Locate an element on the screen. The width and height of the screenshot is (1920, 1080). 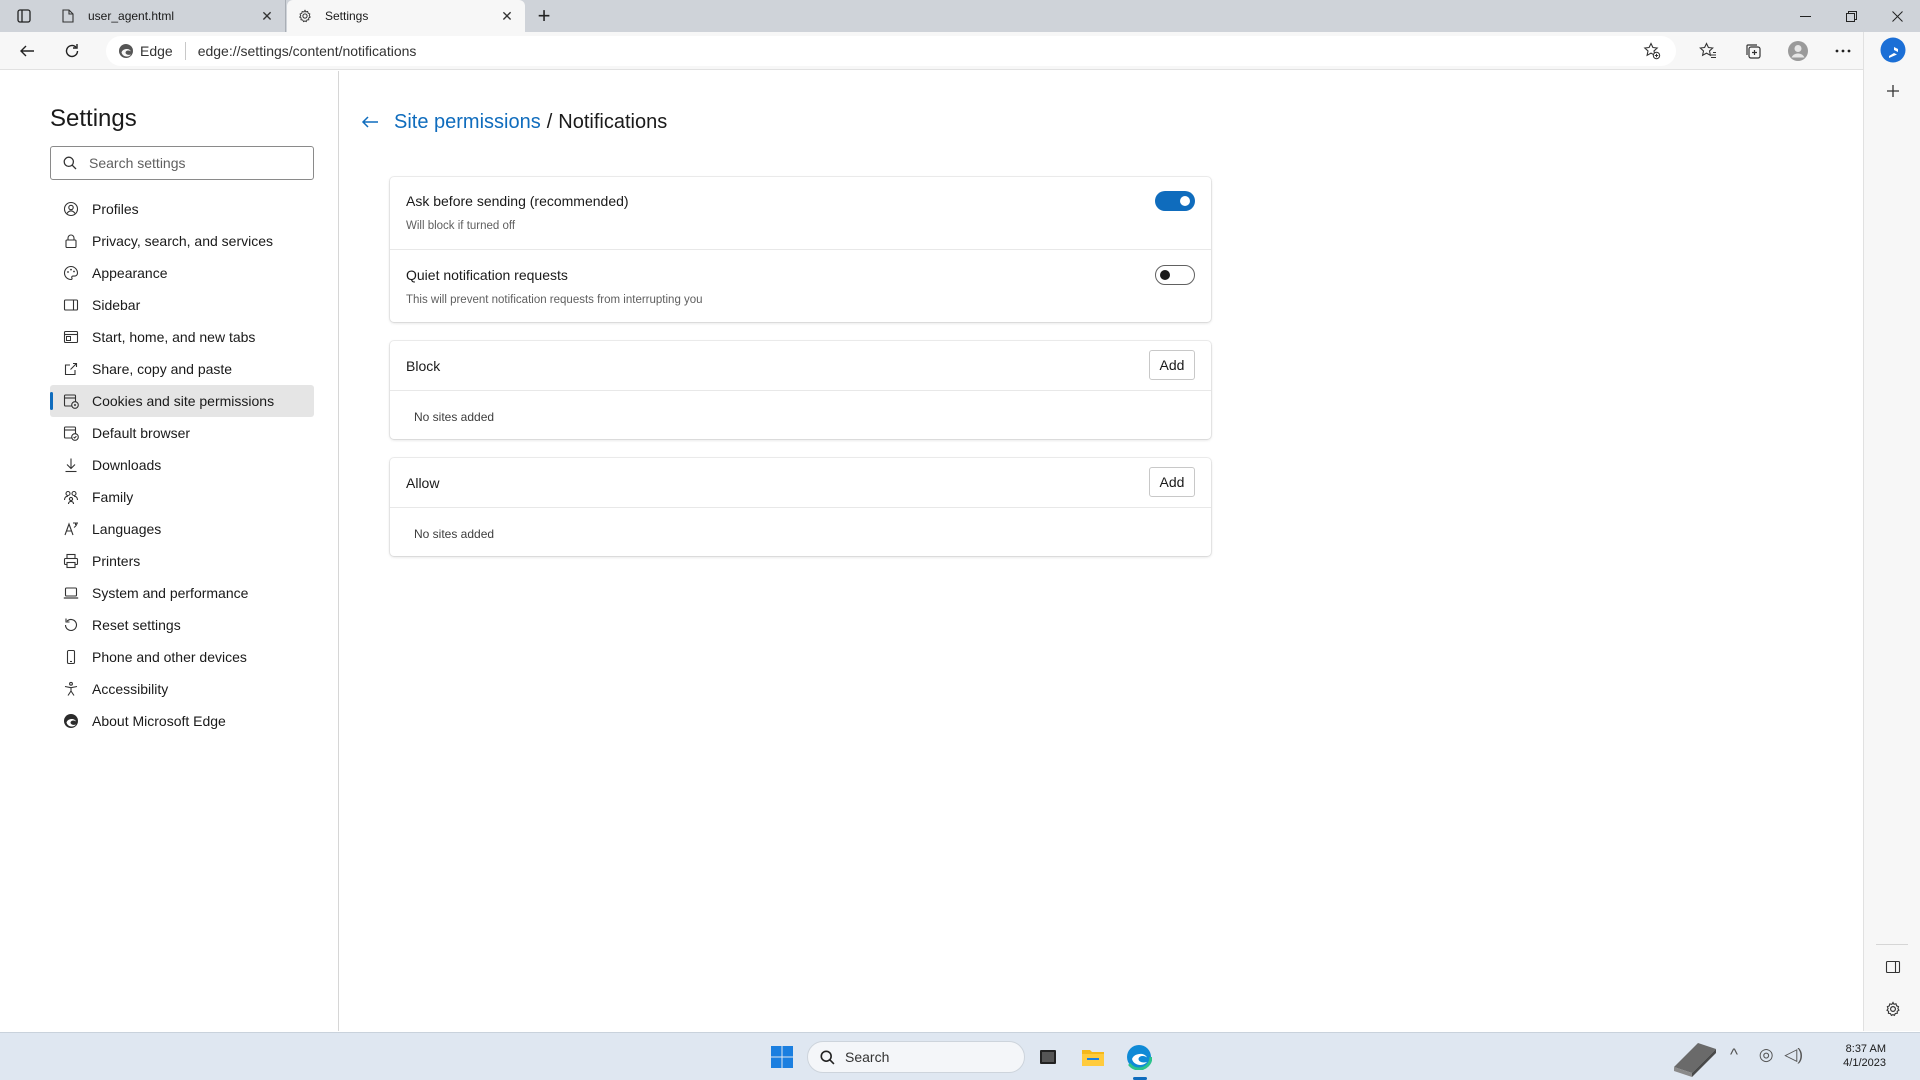
accessibility-icon is located at coordinates (71, 689).